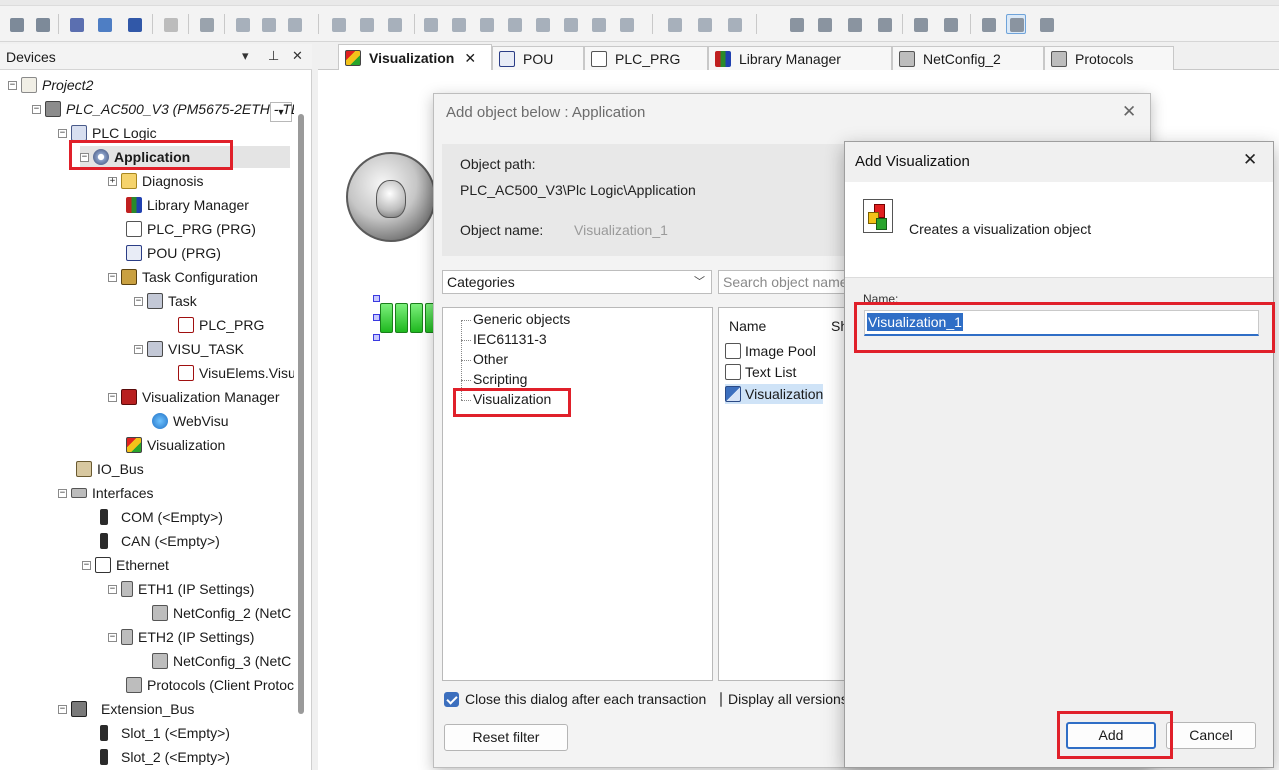 Image resolution: width=1279 pixels, height=770 pixels. What do you see at coordinates (512, 399) in the screenshot?
I see `category-visualization: Visualization` at bounding box center [512, 399].